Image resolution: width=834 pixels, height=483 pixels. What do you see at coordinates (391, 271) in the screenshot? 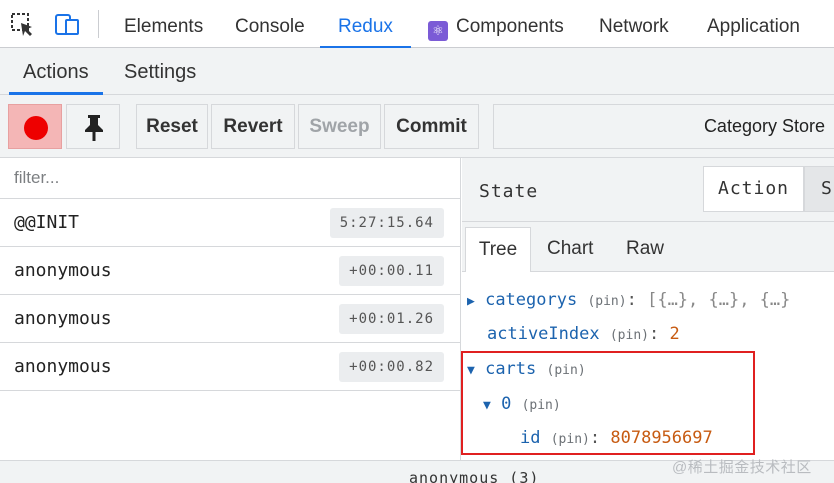
I see `action-timestamp: +00:00.11` at bounding box center [391, 271].